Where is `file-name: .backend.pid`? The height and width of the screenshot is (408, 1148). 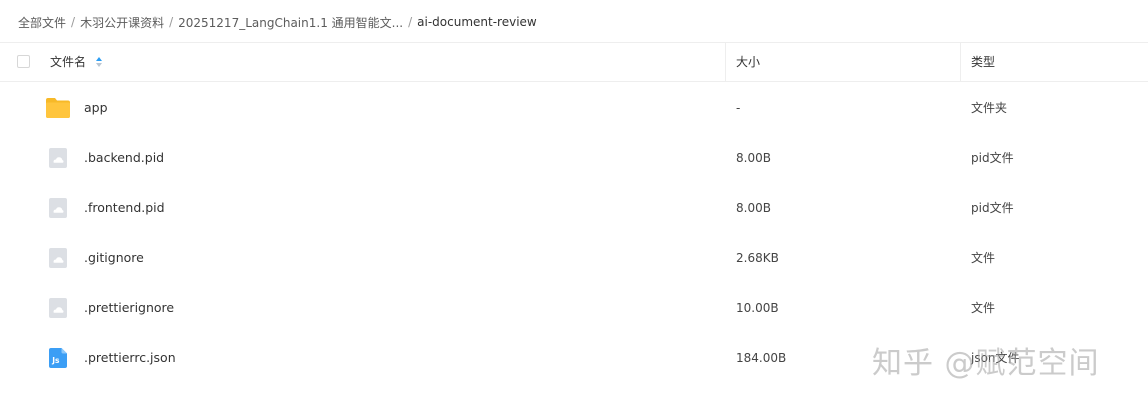
file-name: .backend.pid is located at coordinates (124, 158).